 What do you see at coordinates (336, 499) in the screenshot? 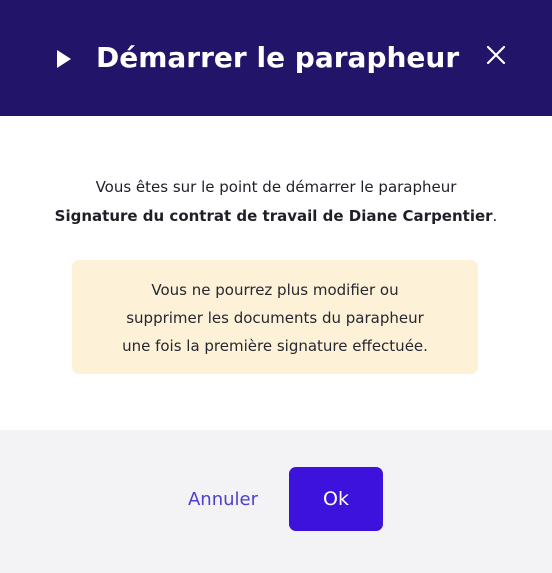
I see `ok-button: Ok` at bounding box center [336, 499].